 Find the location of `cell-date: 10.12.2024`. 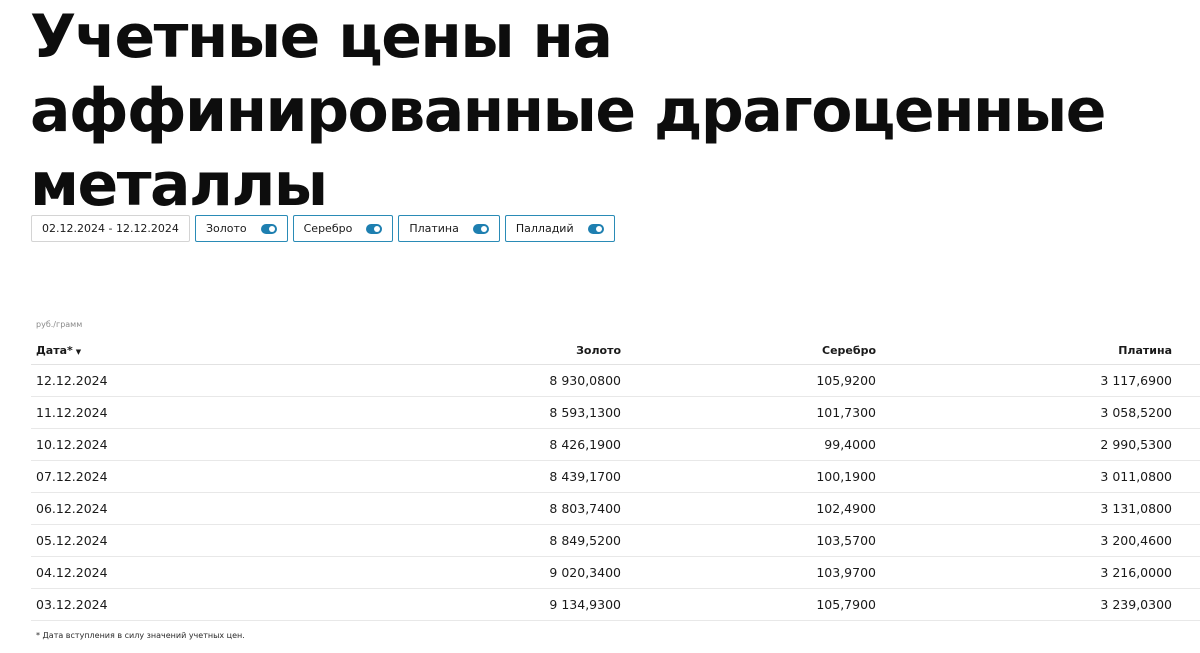

cell-date: 10.12.2024 is located at coordinates (131, 444).